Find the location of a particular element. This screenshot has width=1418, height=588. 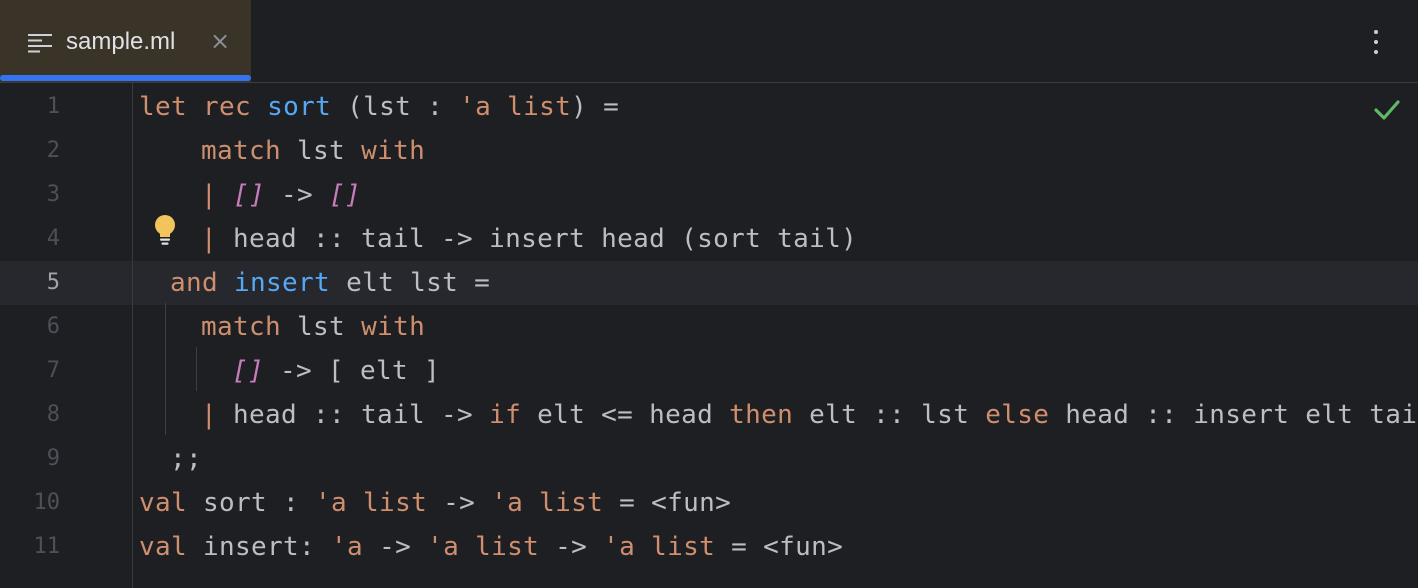

code-text: ;; is located at coordinates (186, 459).